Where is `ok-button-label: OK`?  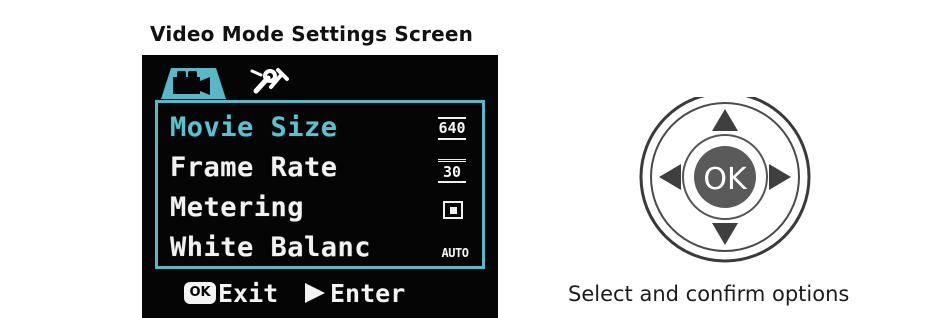 ok-button-label: OK is located at coordinates (725, 179).